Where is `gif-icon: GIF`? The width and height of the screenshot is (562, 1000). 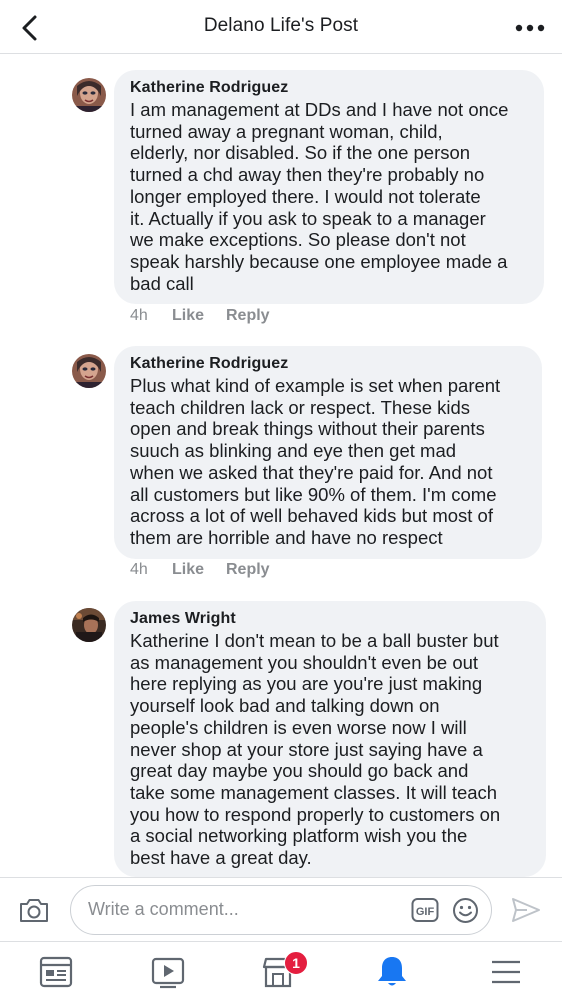
gif-icon: GIF is located at coordinates (425, 910).